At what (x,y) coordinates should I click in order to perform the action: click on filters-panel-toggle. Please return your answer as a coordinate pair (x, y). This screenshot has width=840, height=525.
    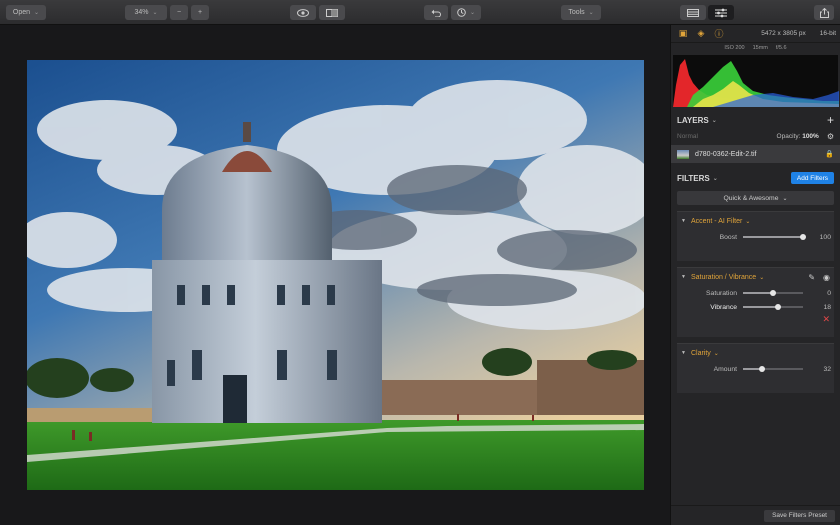
    Looking at the image, I should click on (721, 12).